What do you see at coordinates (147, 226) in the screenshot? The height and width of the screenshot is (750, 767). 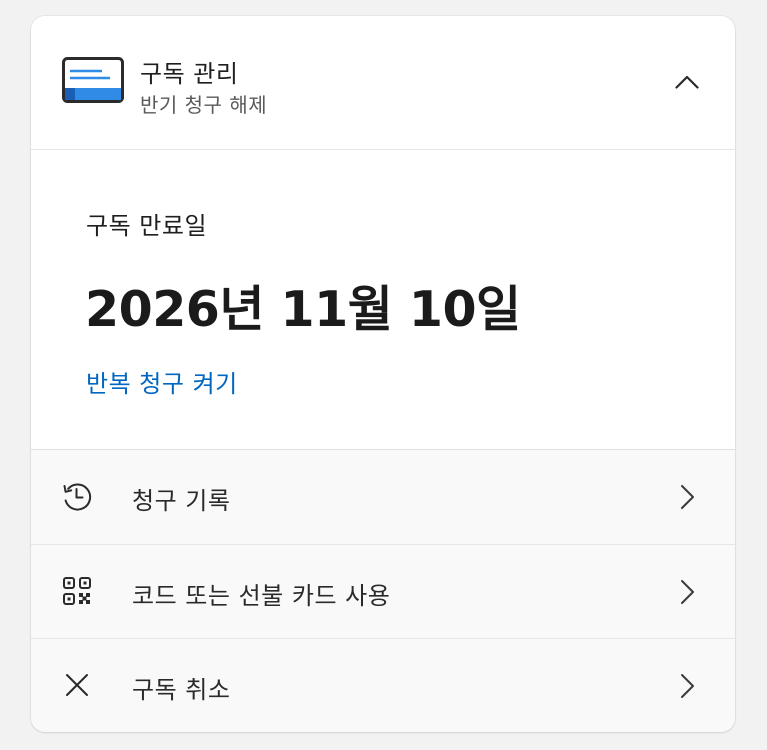 I see `expiry-label: 구독 만료일` at bounding box center [147, 226].